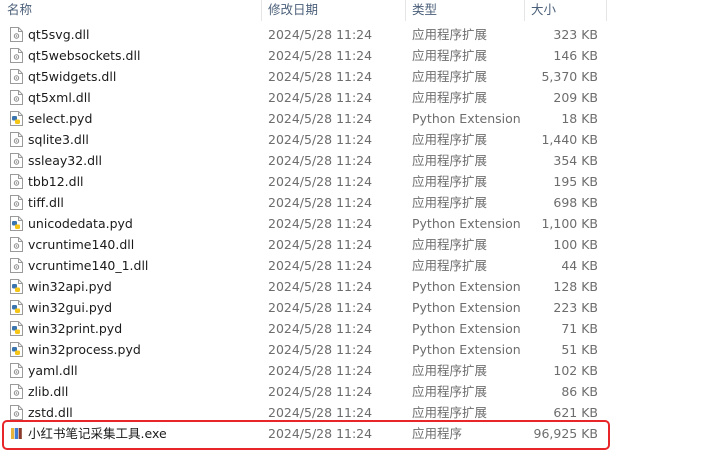  I want to click on file-name: qt5xml.dll, so click(59, 97).